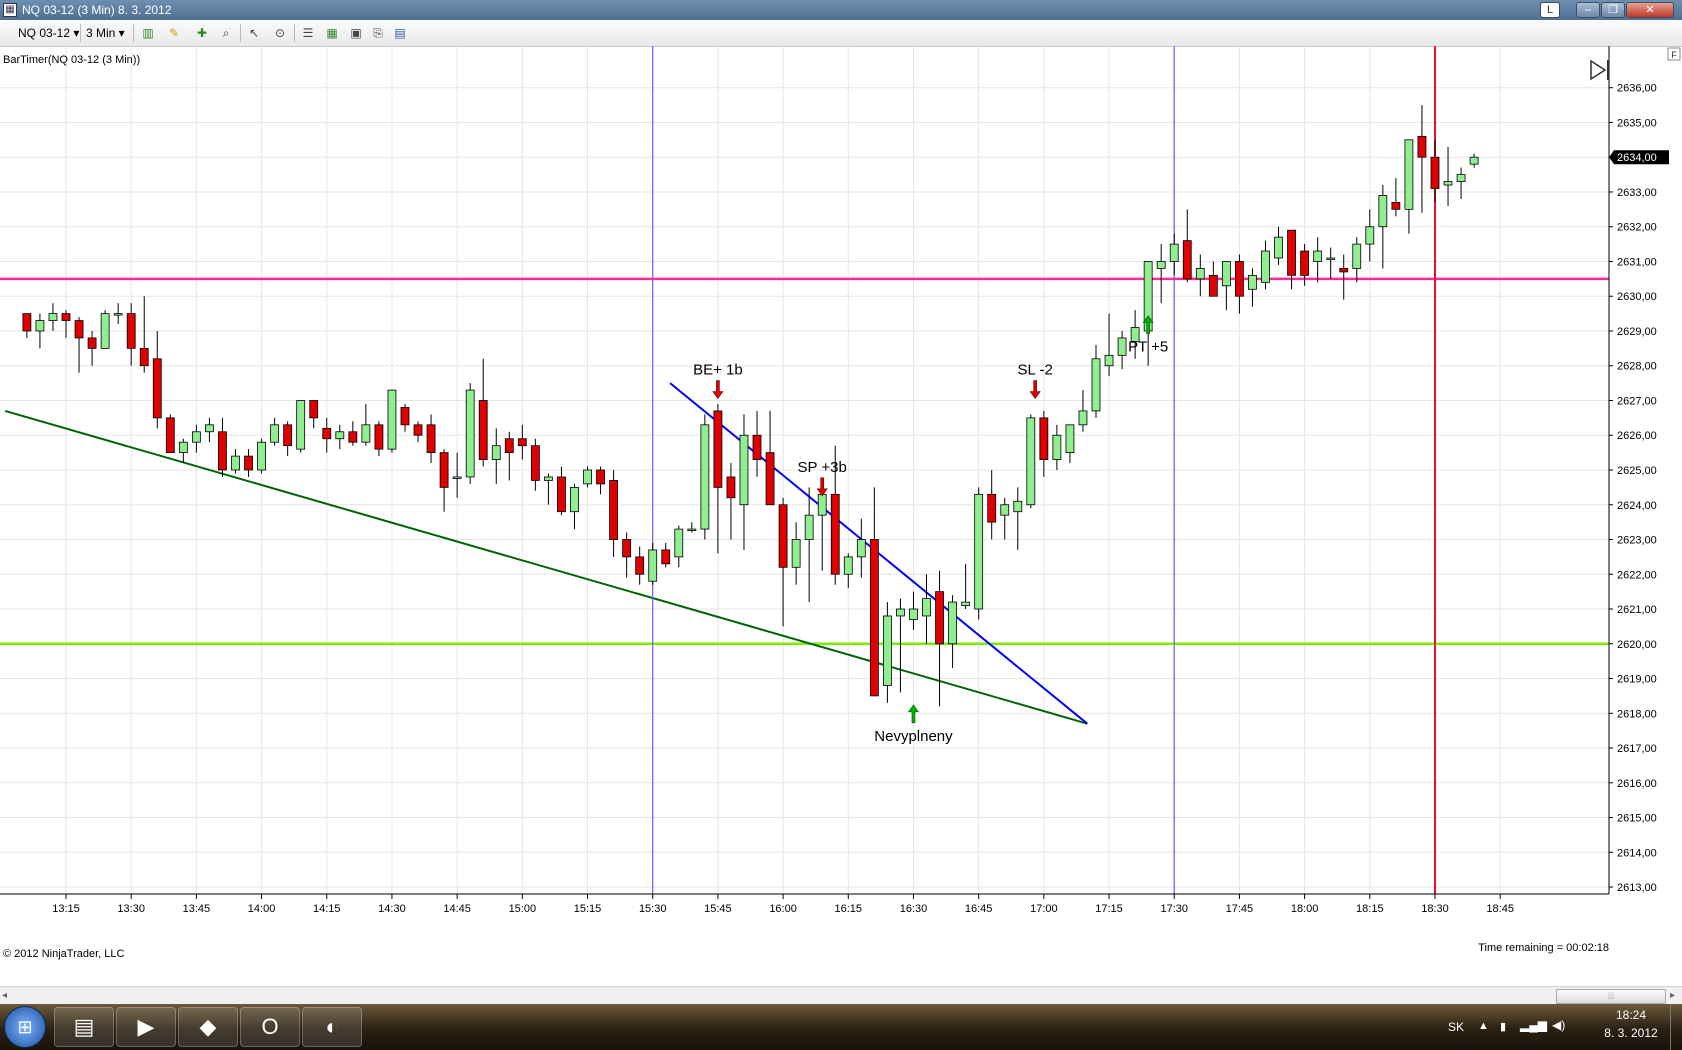 Image resolution: width=1682 pixels, height=1050 pixels. What do you see at coordinates (1676, 1027) in the screenshot?
I see `show-desktop-button` at bounding box center [1676, 1027].